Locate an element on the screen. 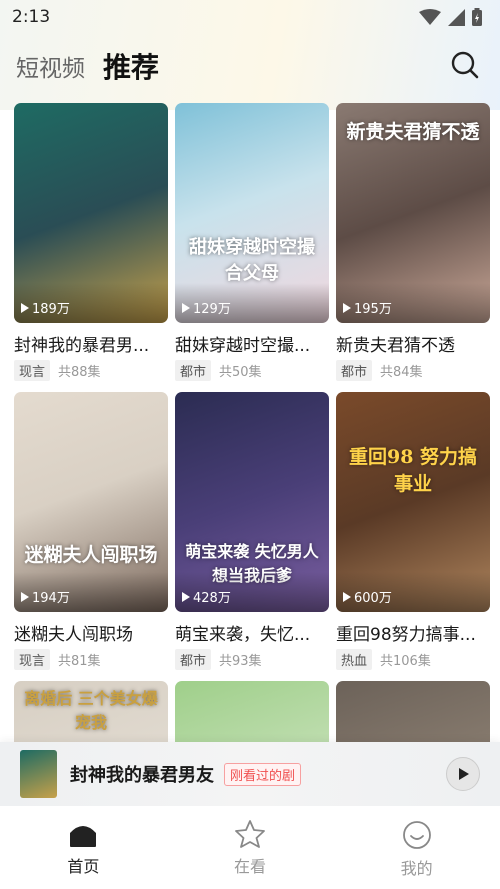 The image size is (500, 889). status-icons is located at coordinates (450, 17).